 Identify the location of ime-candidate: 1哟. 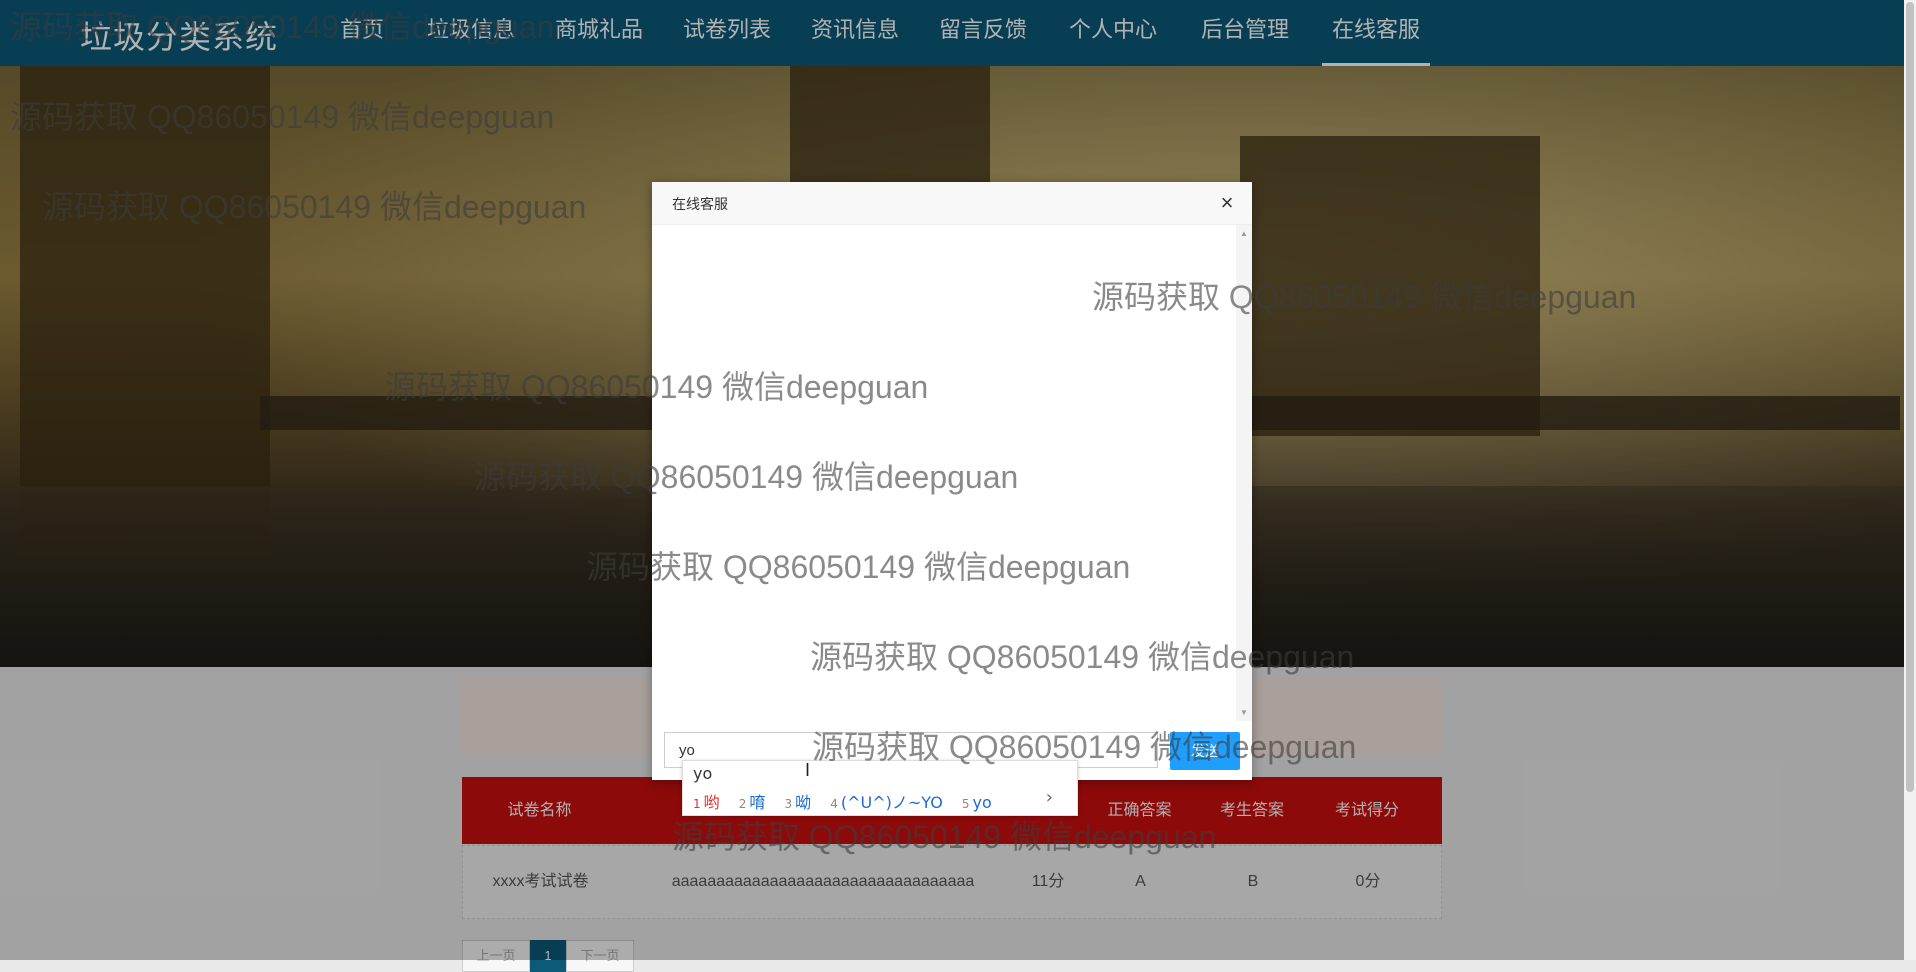
(706, 801).